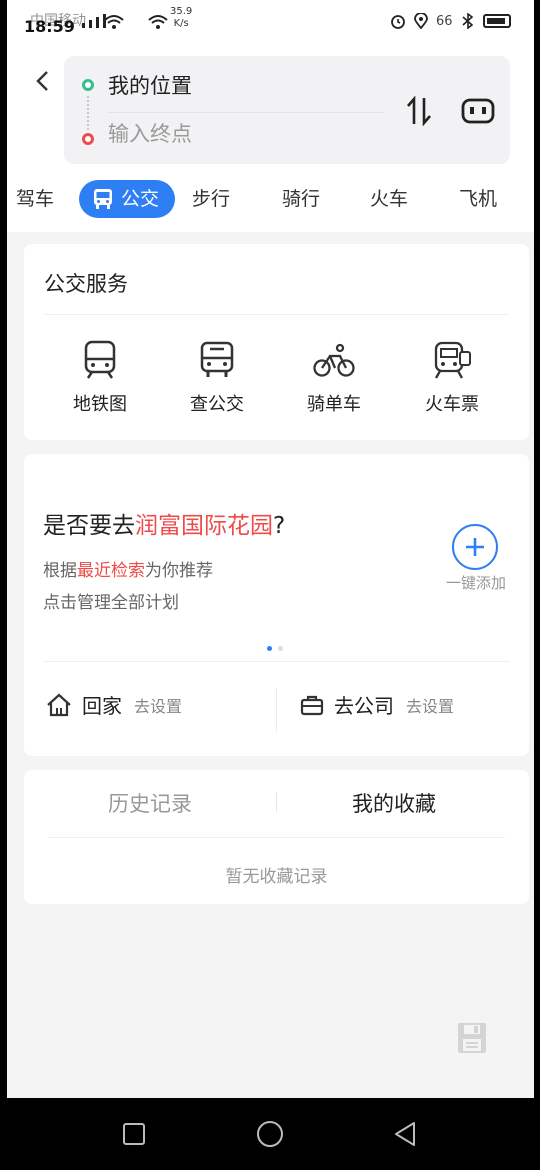 The width and height of the screenshot is (540, 1170). I want to click on service-label: 地铁图, so click(100, 404).